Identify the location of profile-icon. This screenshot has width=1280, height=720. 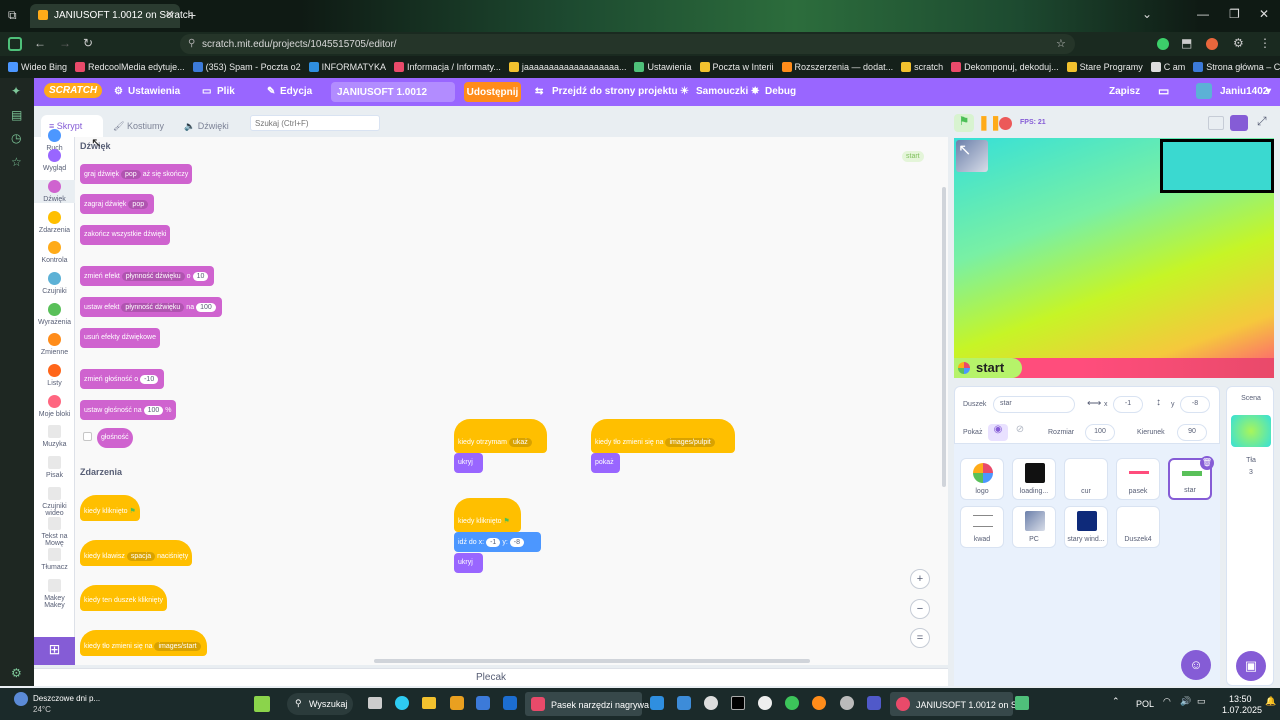
(1212, 44).